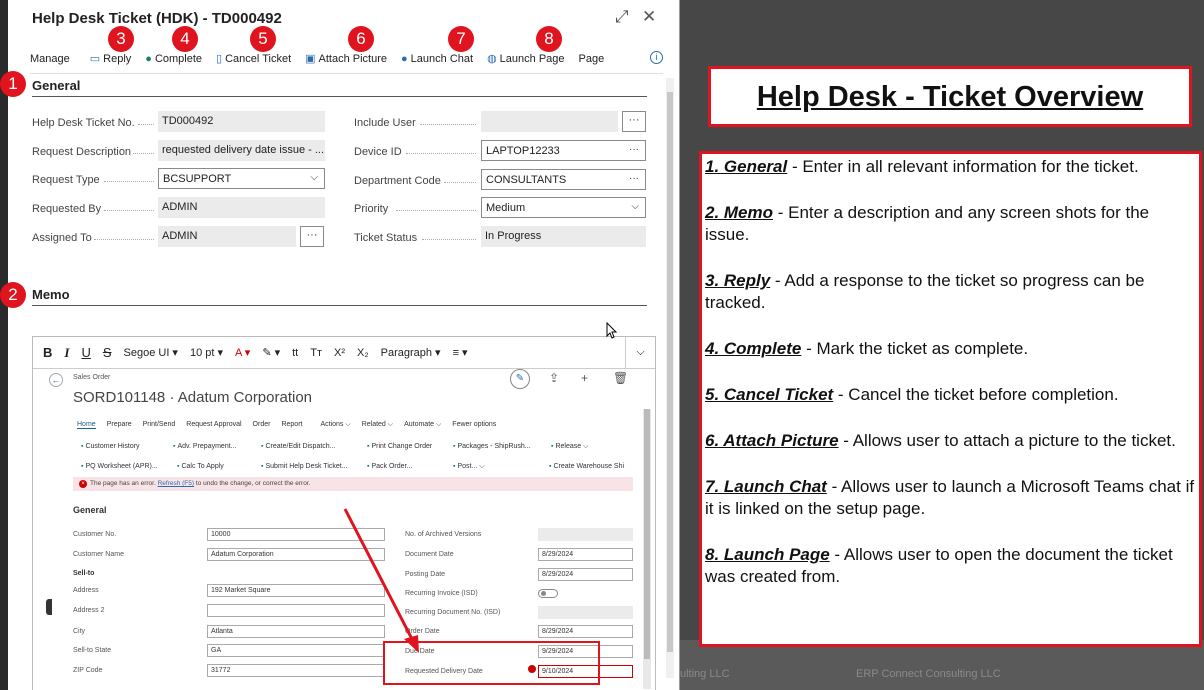 The image size is (1204, 690). I want to click on cancel-ticket-label: Cancel Ticket, so click(258, 58).